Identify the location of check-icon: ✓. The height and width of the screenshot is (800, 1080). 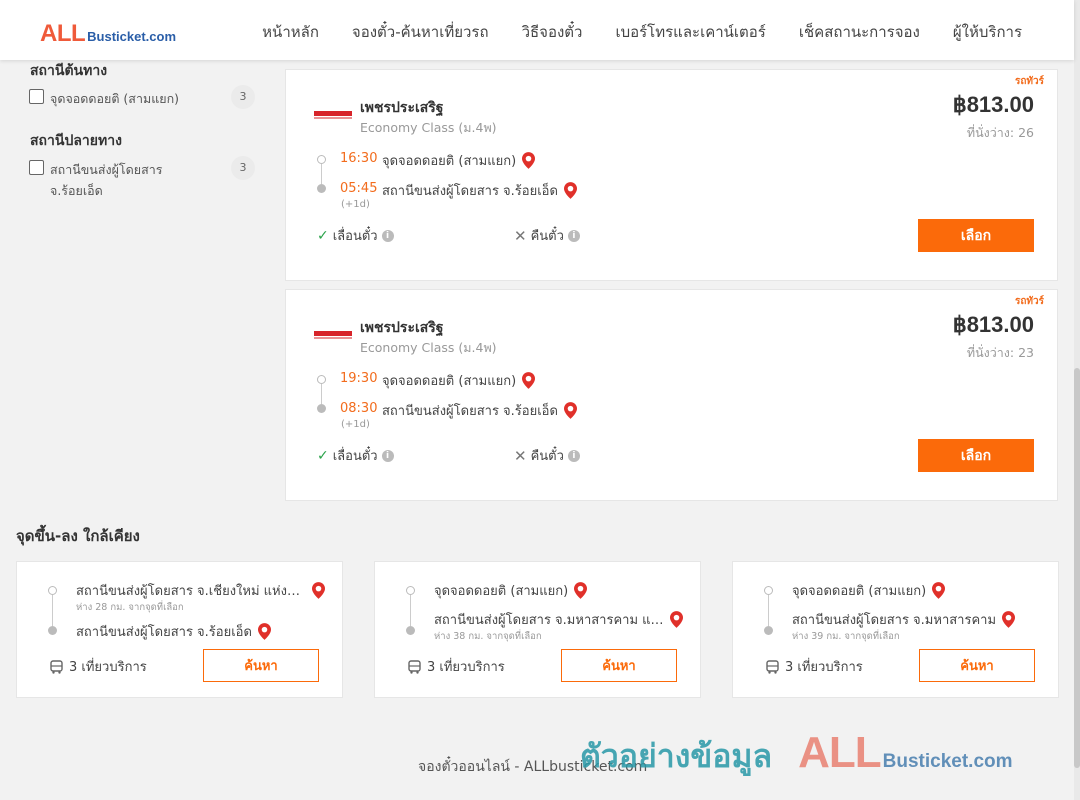
(323, 455).